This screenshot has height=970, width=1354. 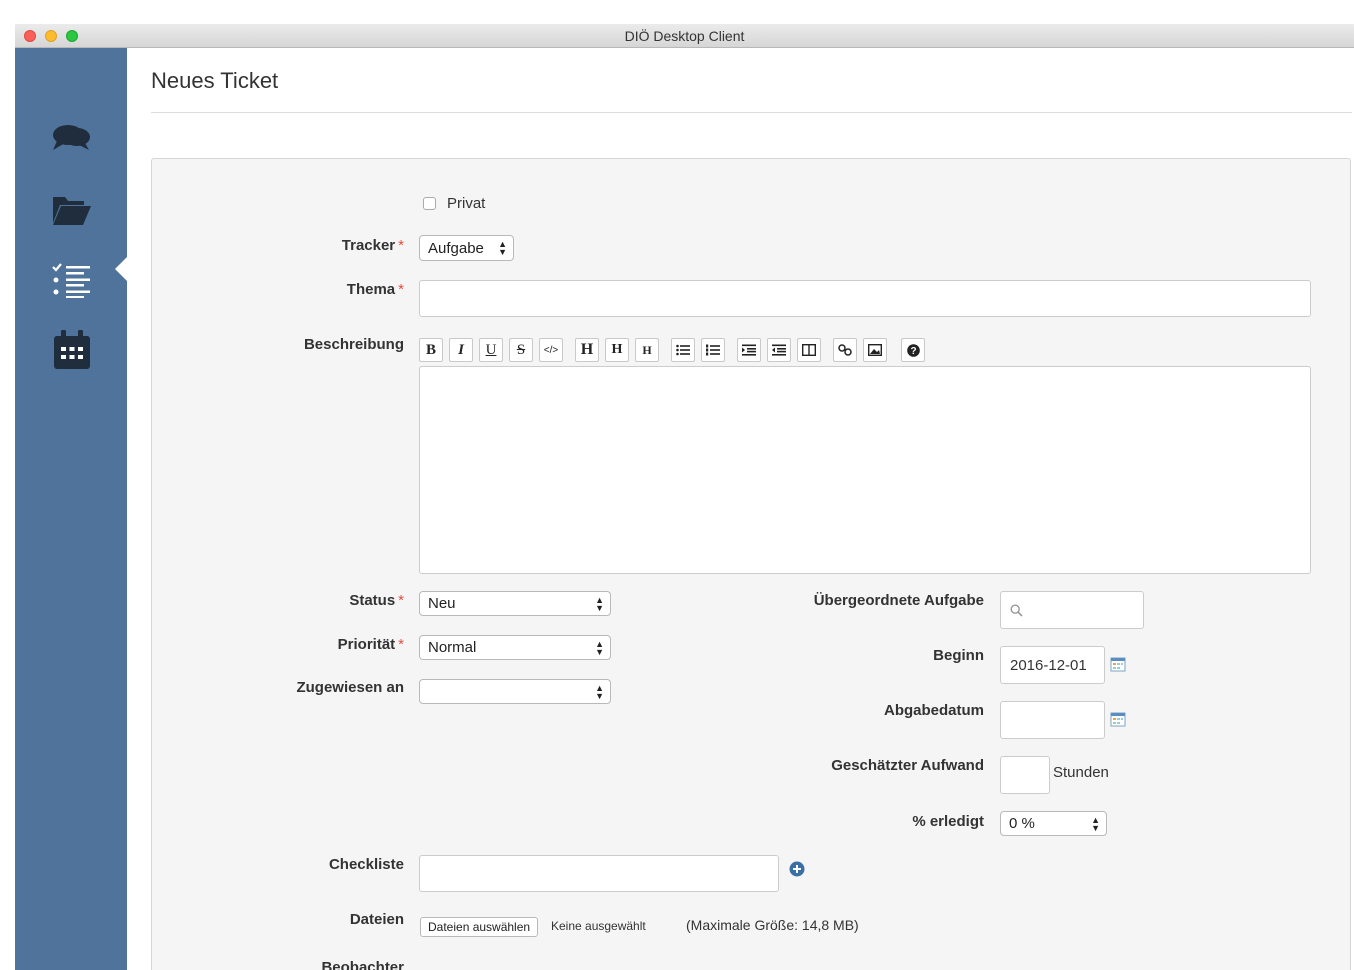 I want to click on italic-button: I, so click(x=461, y=350).